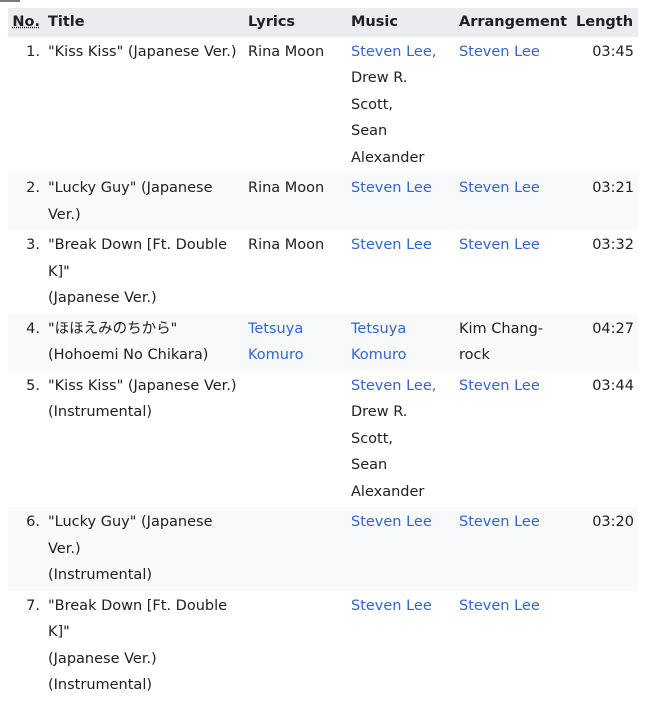  I want to click on track-length: 03:21, so click(613, 188).